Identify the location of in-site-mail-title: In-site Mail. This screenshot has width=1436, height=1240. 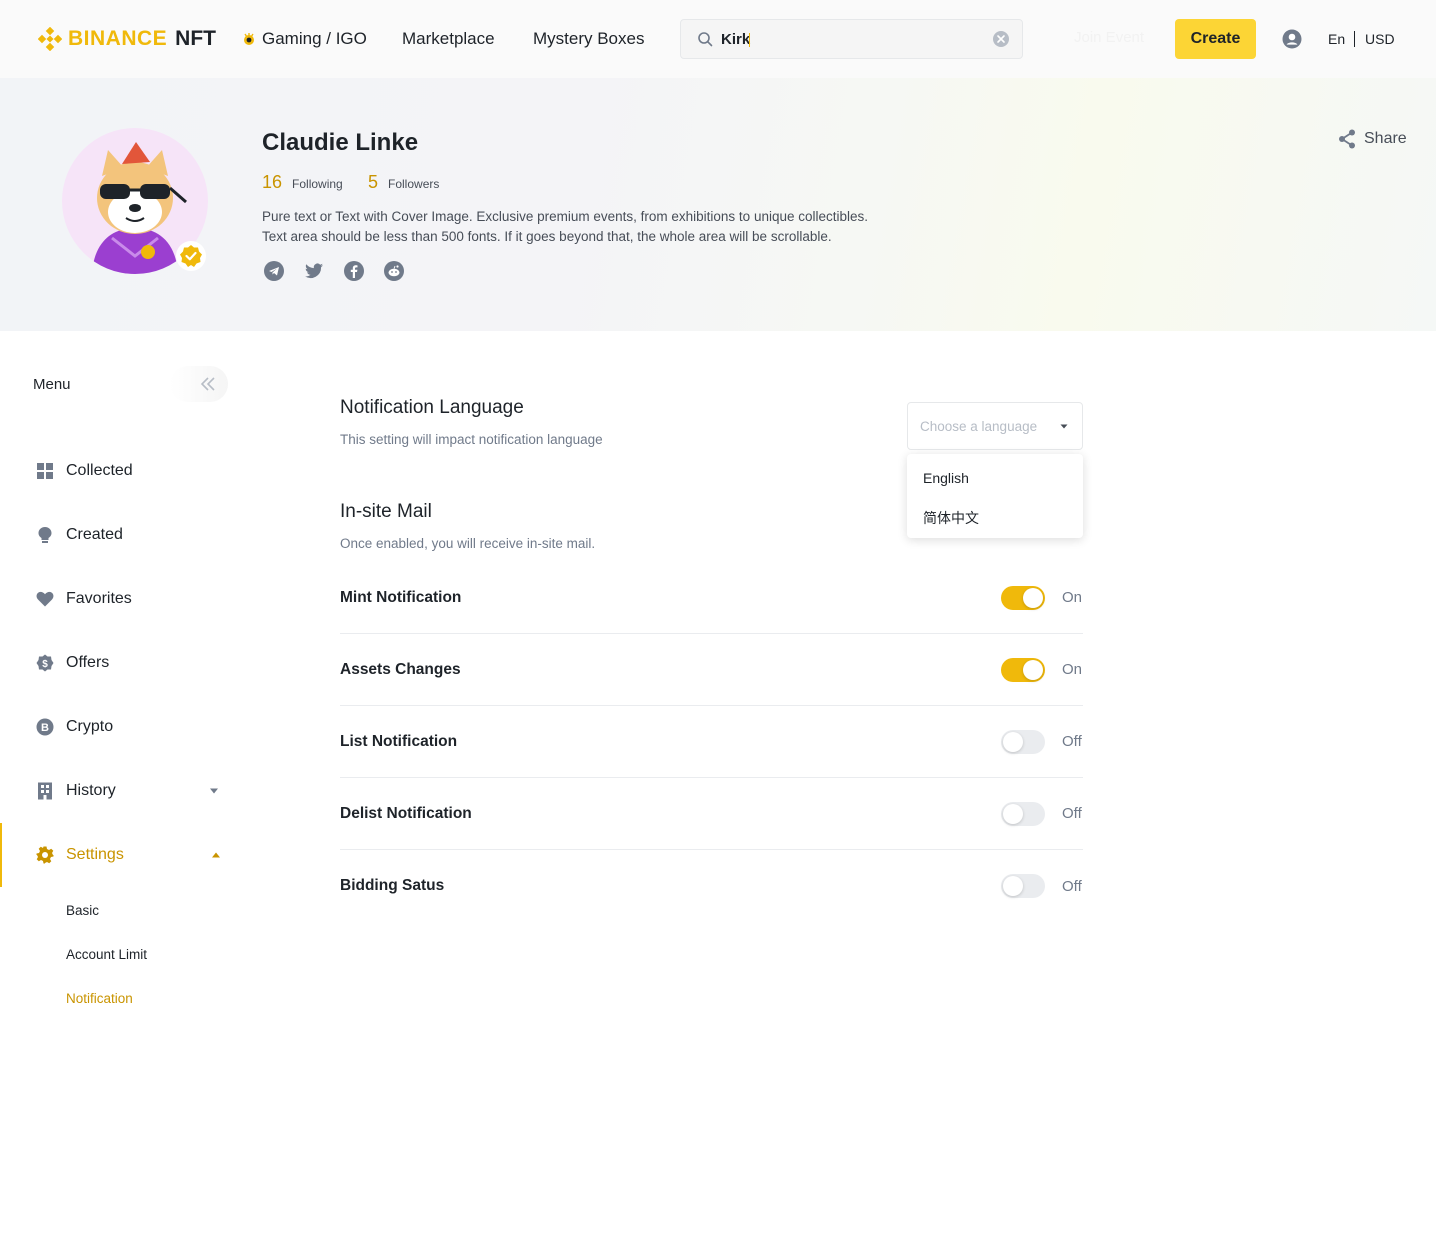
(386, 511).